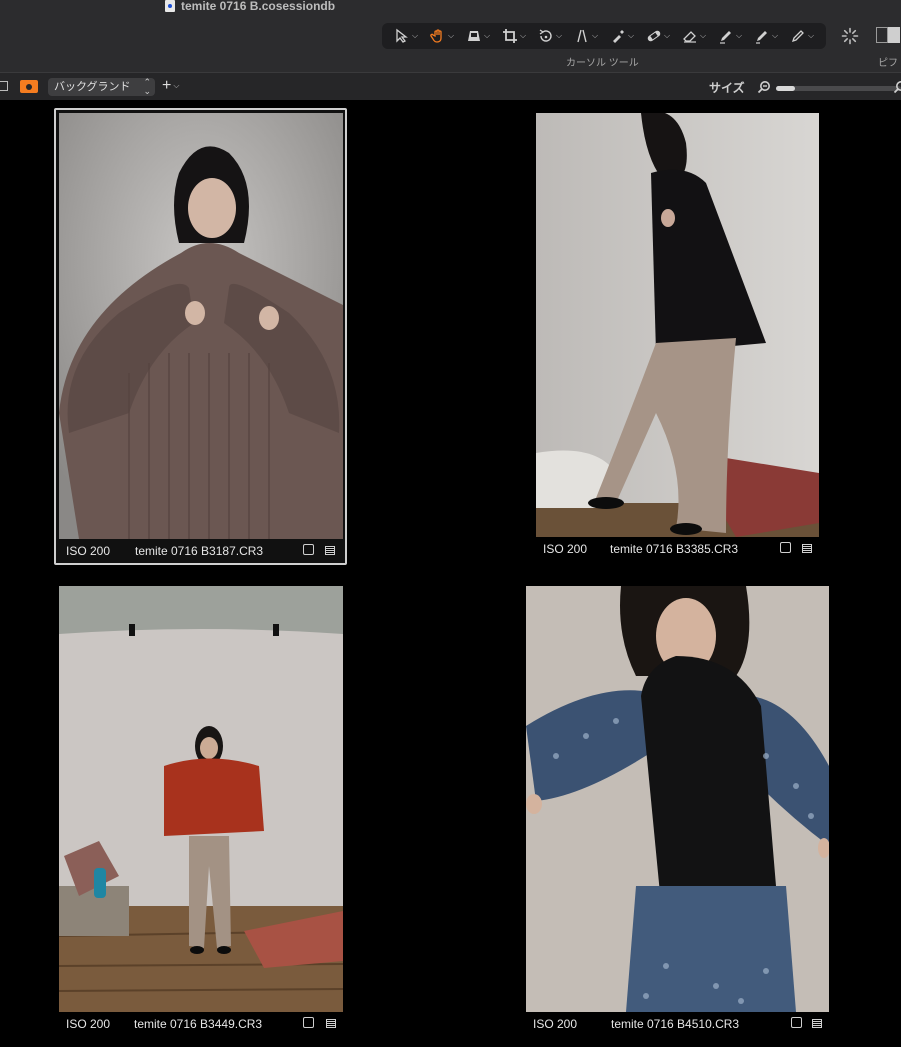 The image size is (901, 1047). What do you see at coordinates (888, 63) in the screenshot?
I see `viewer-label: ピフ` at bounding box center [888, 63].